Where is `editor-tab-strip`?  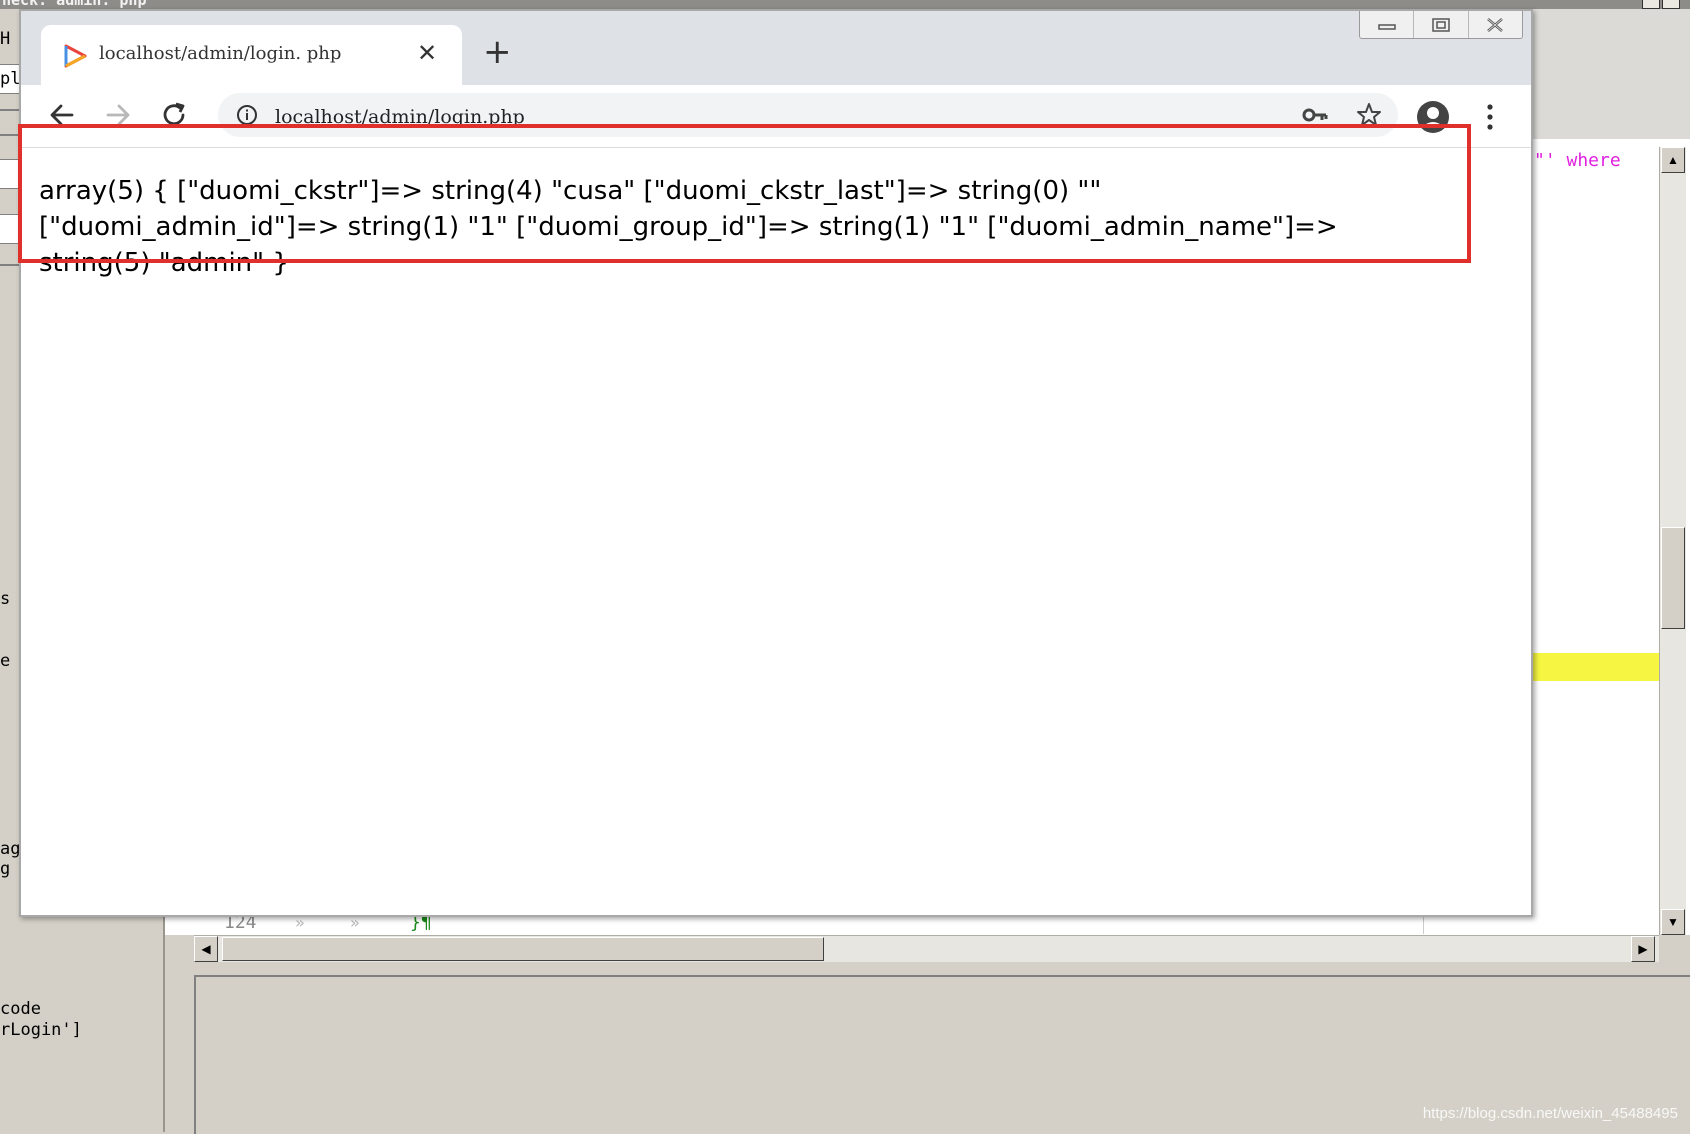 editor-tab-strip is located at coordinates (1610, 74).